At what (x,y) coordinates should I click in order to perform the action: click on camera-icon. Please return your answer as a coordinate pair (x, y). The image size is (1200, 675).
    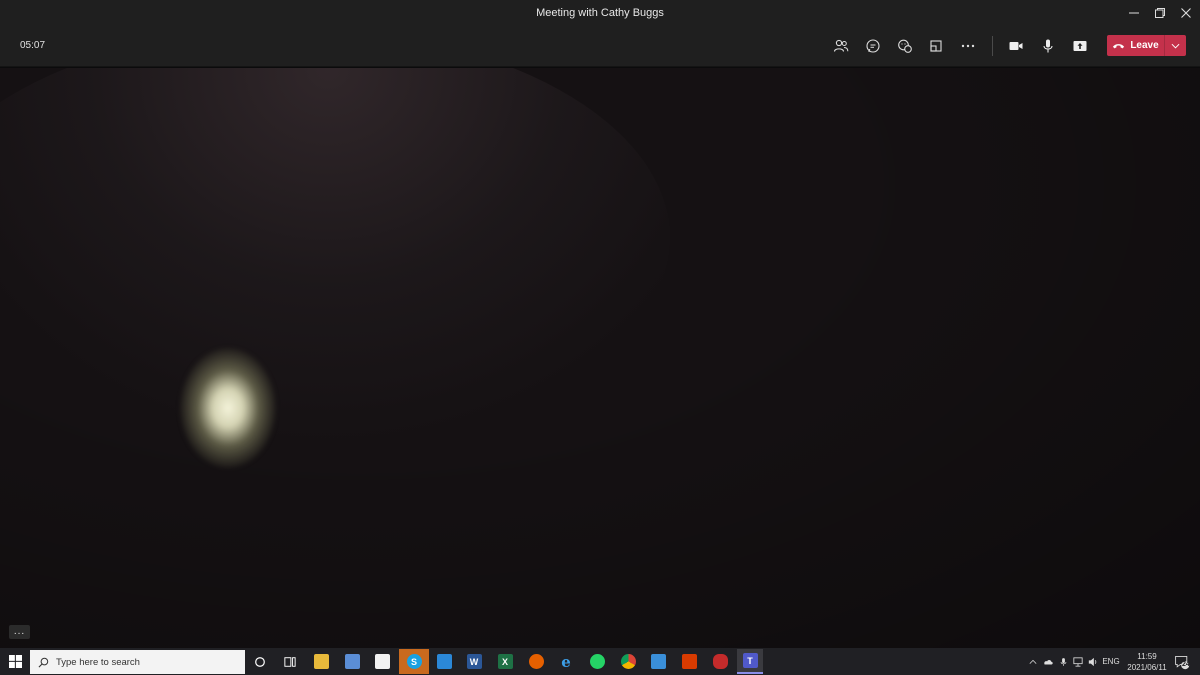
    Looking at the image, I should click on (1016, 46).